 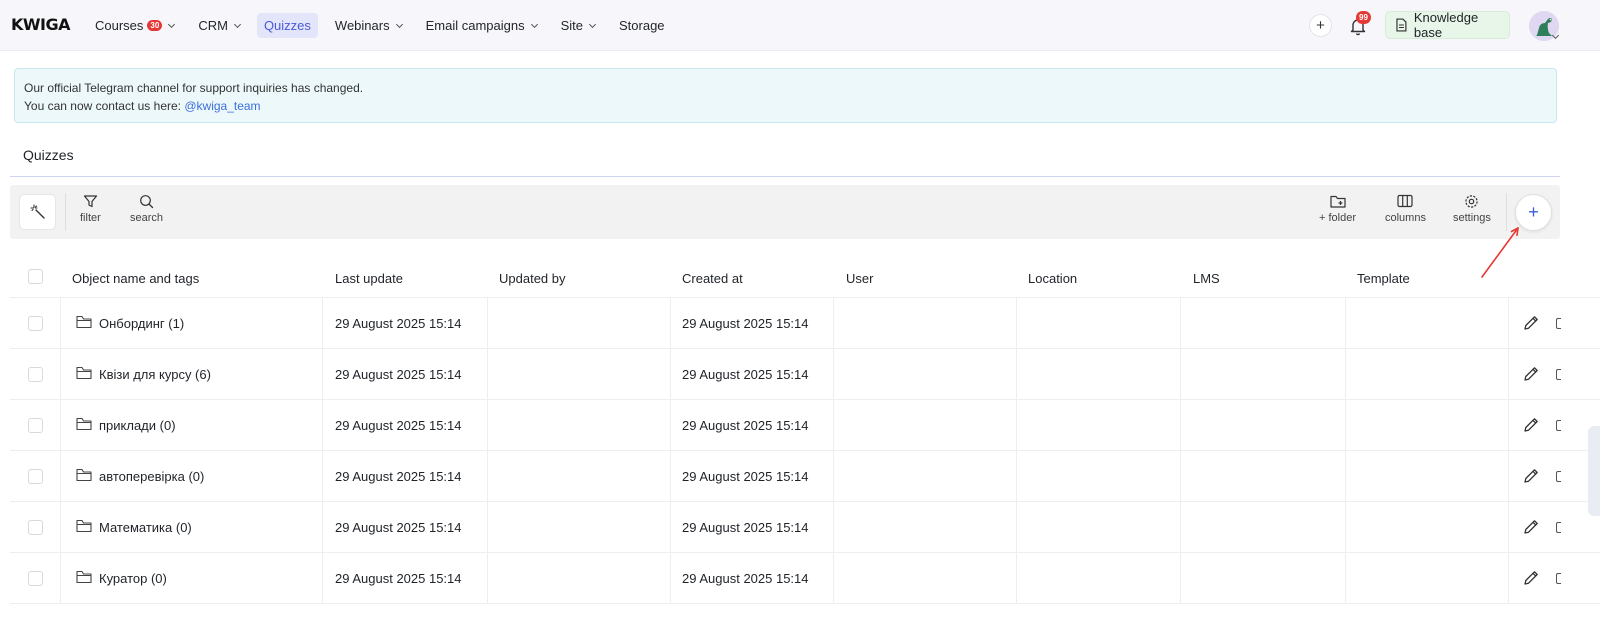 I want to click on document-icon, so click(x=1401, y=25).